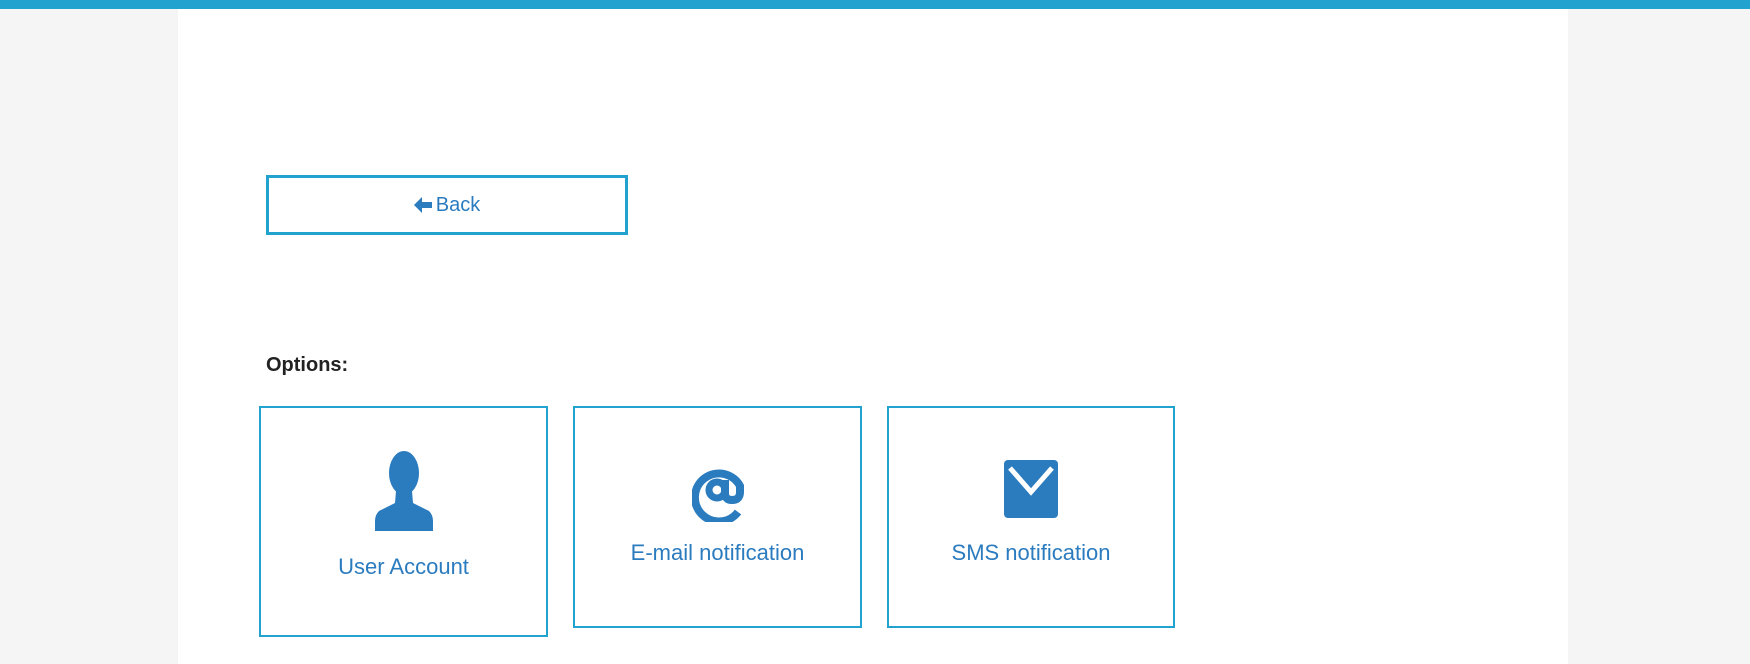 This screenshot has width=1750, height=664. I want to click on option-label: SMS notification, so click(1031, 552).